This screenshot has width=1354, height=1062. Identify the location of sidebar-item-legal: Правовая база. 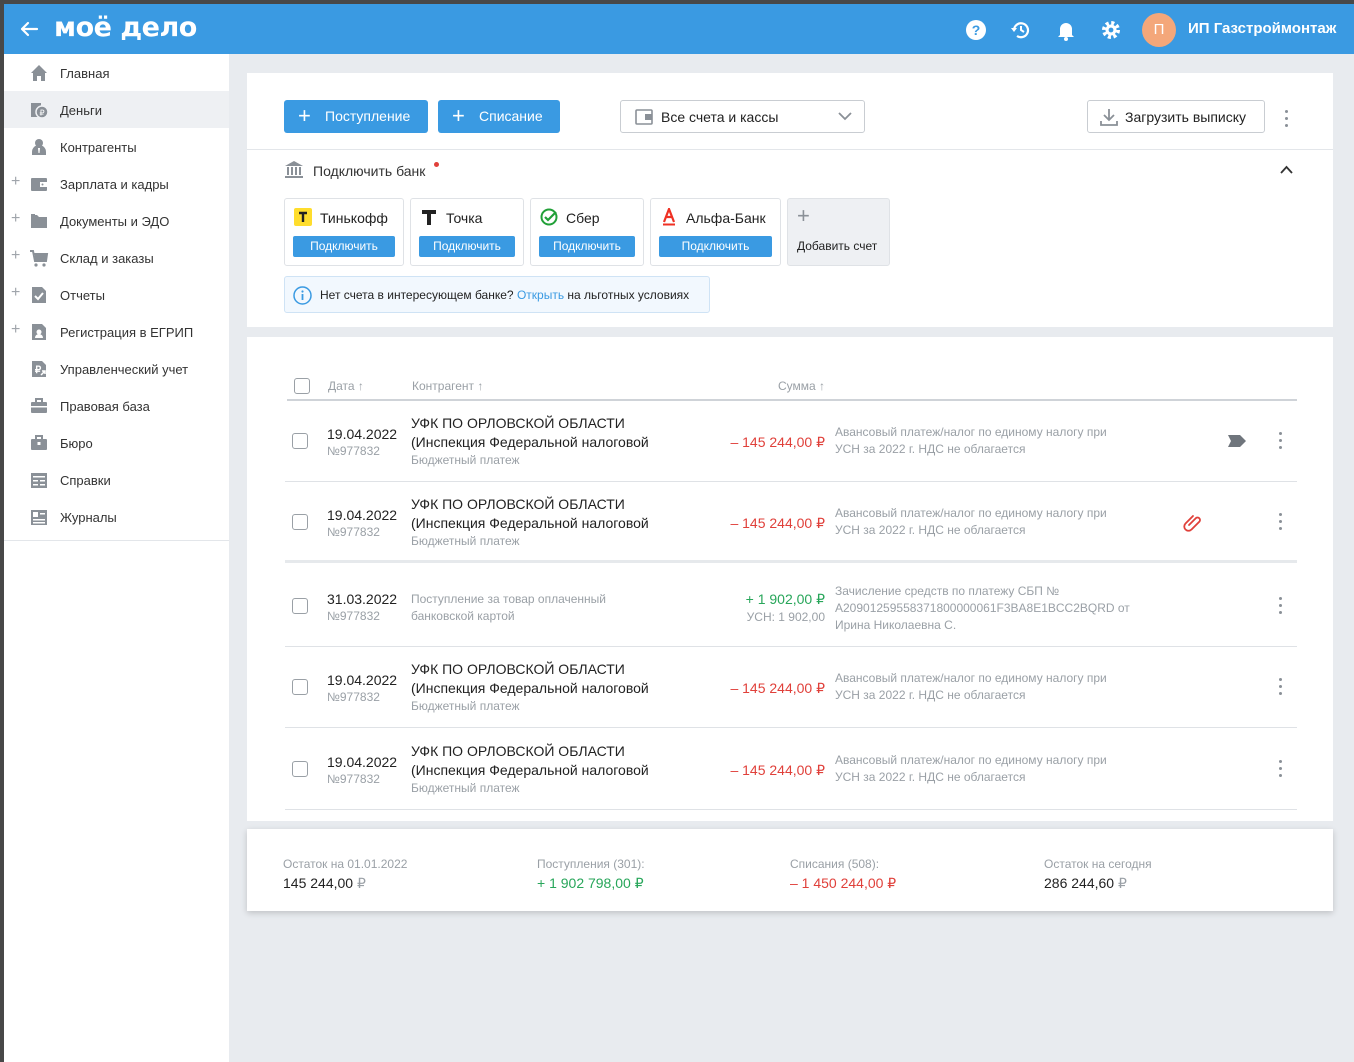
(116, 405).